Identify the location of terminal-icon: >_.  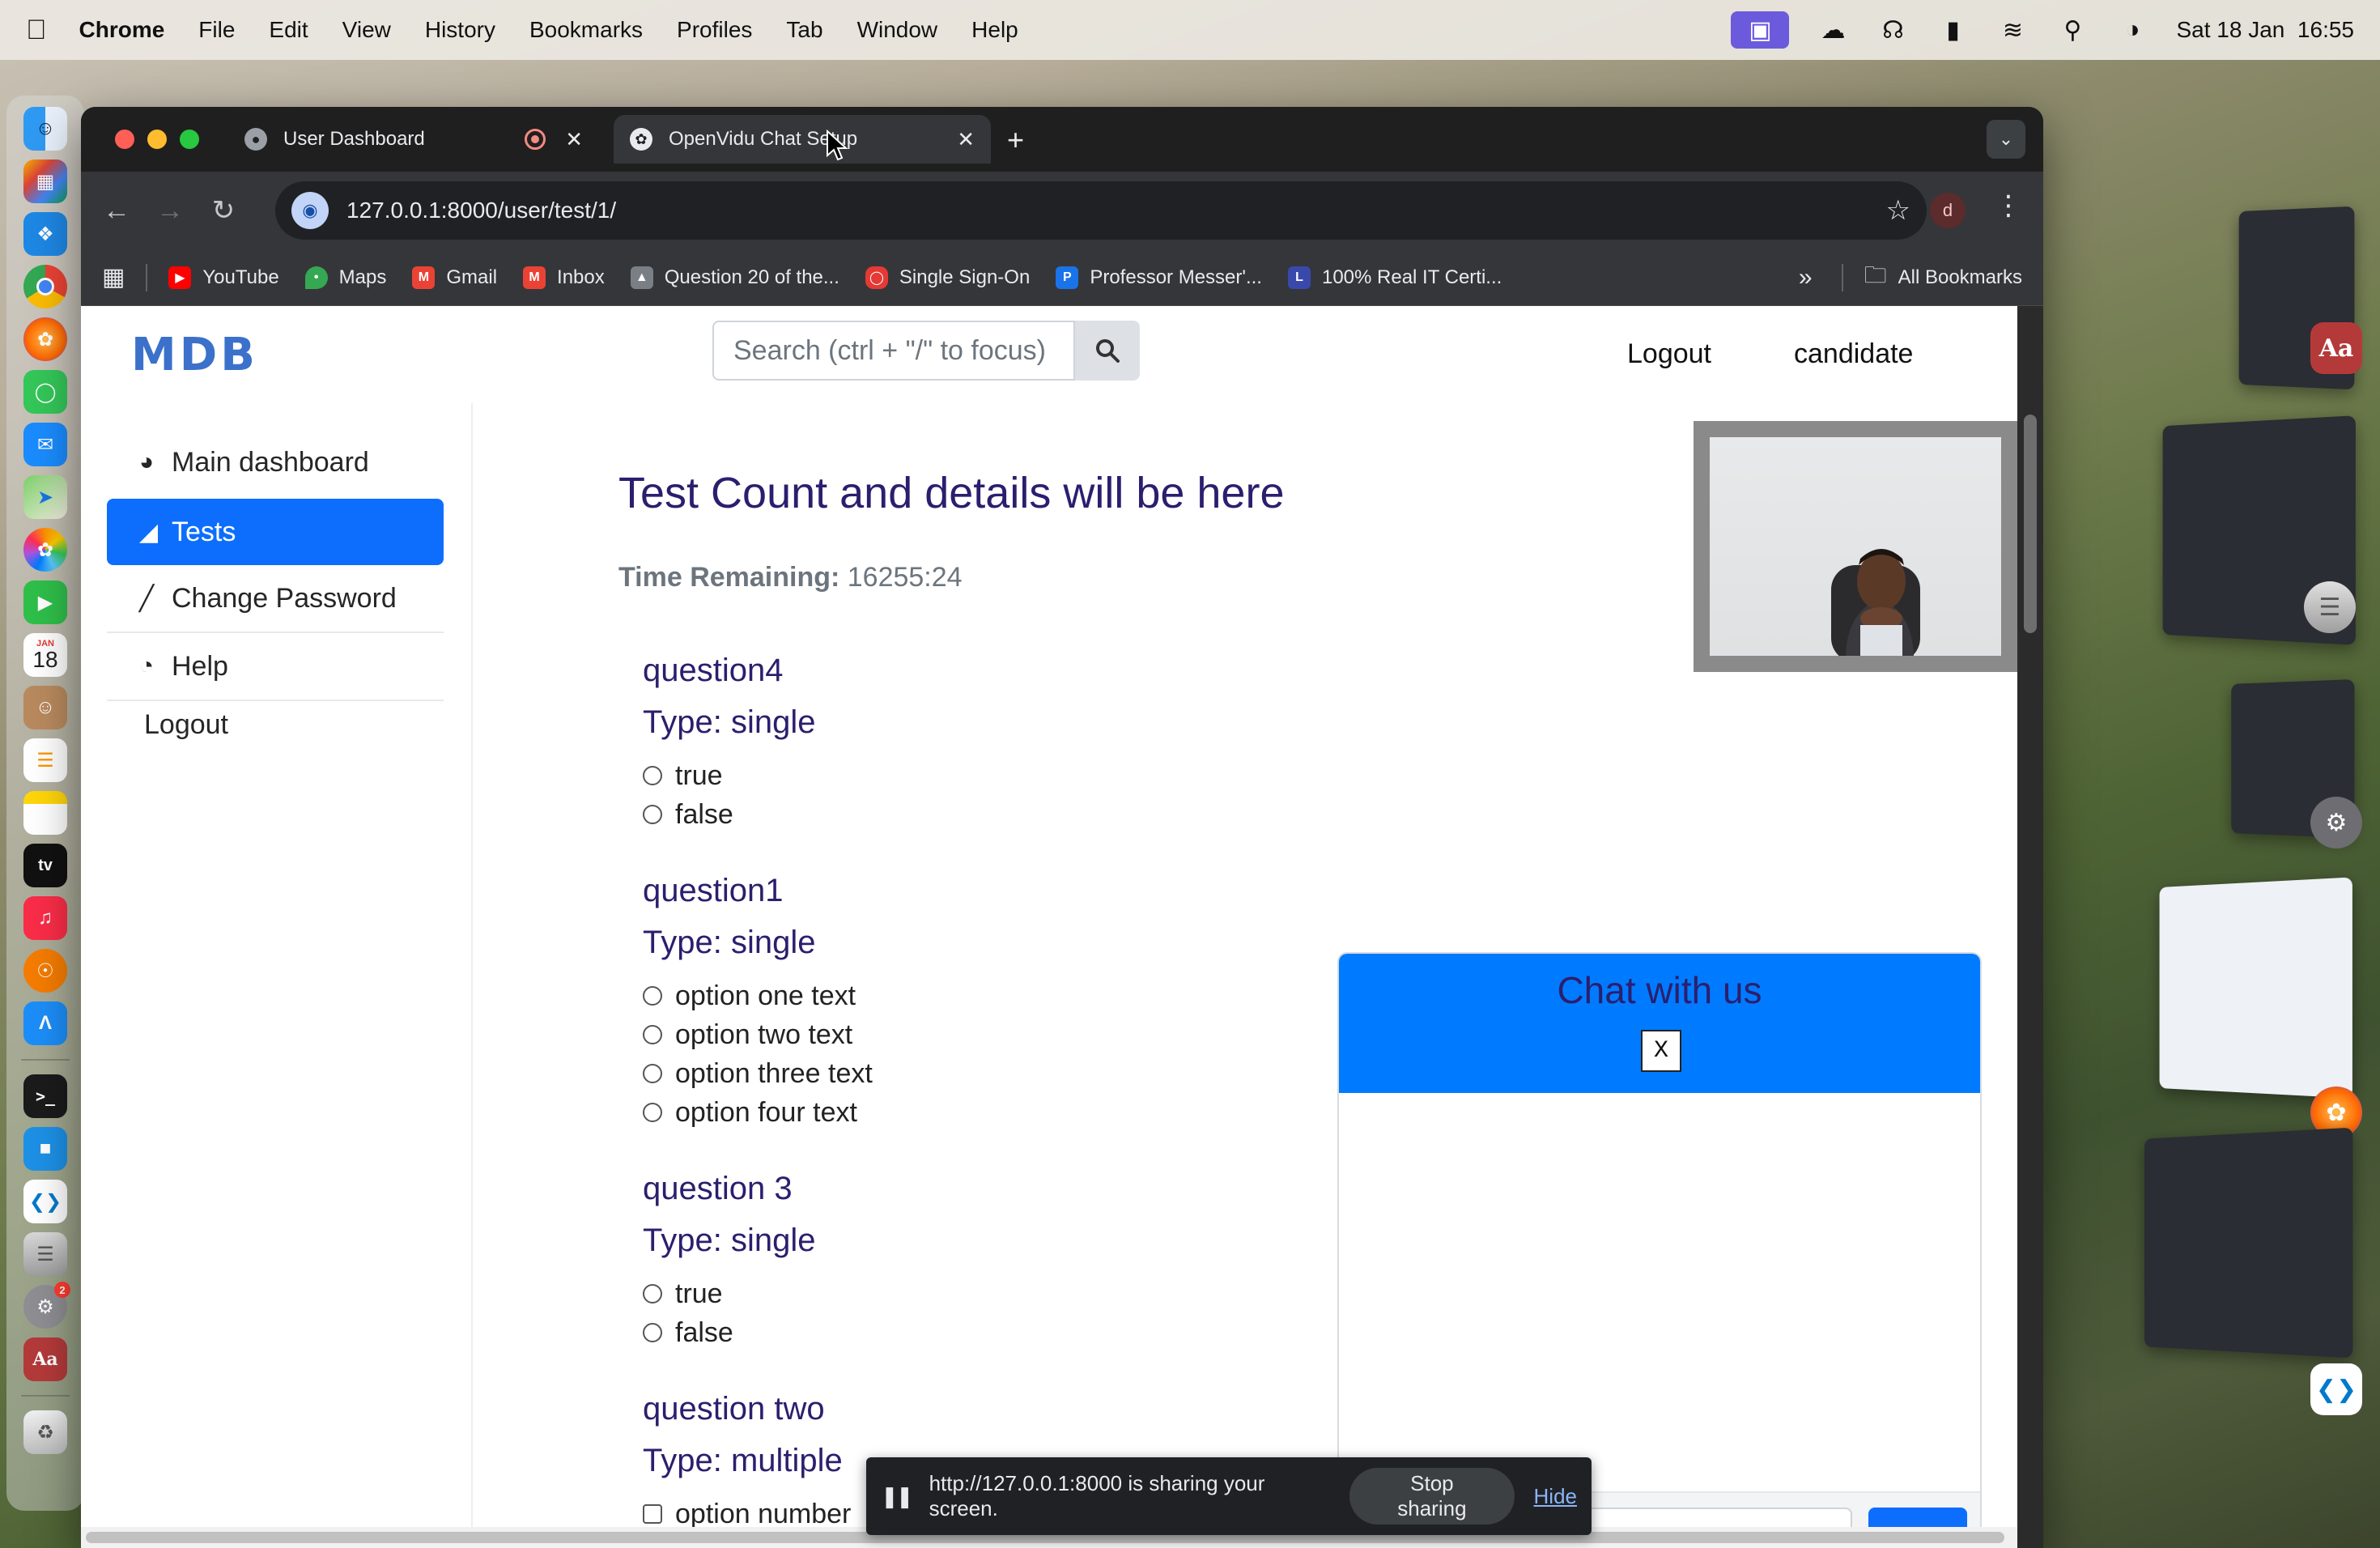
(45, 1096).